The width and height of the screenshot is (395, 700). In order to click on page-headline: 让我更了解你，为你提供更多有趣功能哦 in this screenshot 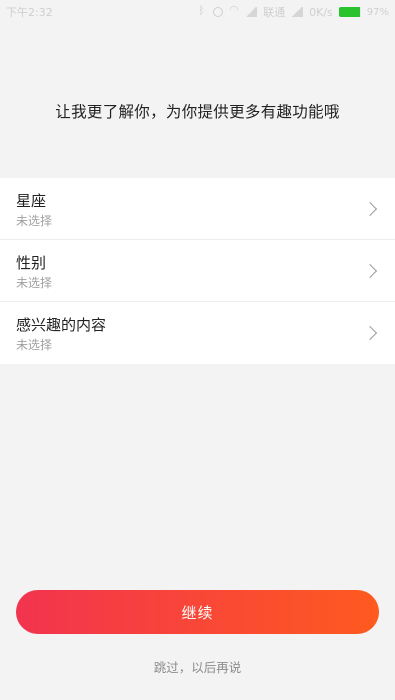, I will do `click(197, 112)`.